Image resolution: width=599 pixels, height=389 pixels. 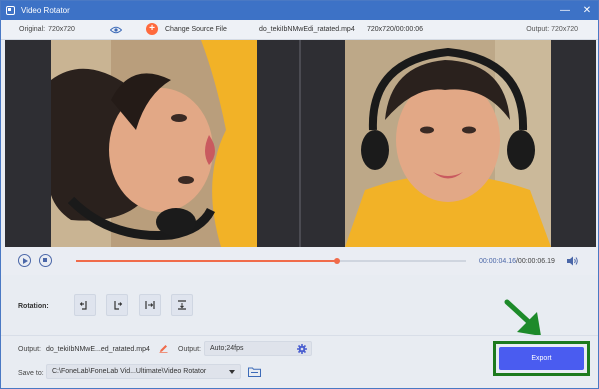 I want to click on rotate-left-icon, so click(x=83, y=305).